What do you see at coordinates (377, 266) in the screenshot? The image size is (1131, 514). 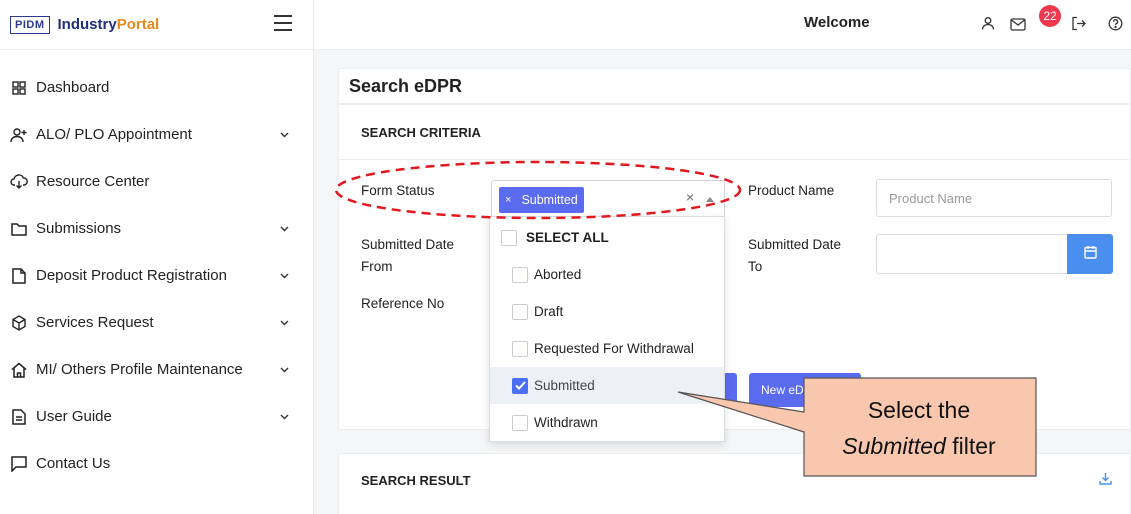 I see `submitted-date-from-label-line2: From` at bounding box center [377, 266].